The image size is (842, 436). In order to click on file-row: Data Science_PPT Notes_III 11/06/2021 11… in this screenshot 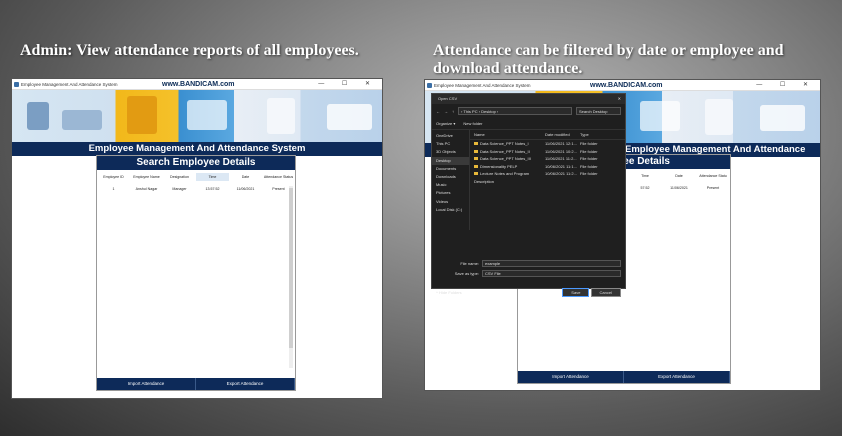, I will do `click(547, 159)`.